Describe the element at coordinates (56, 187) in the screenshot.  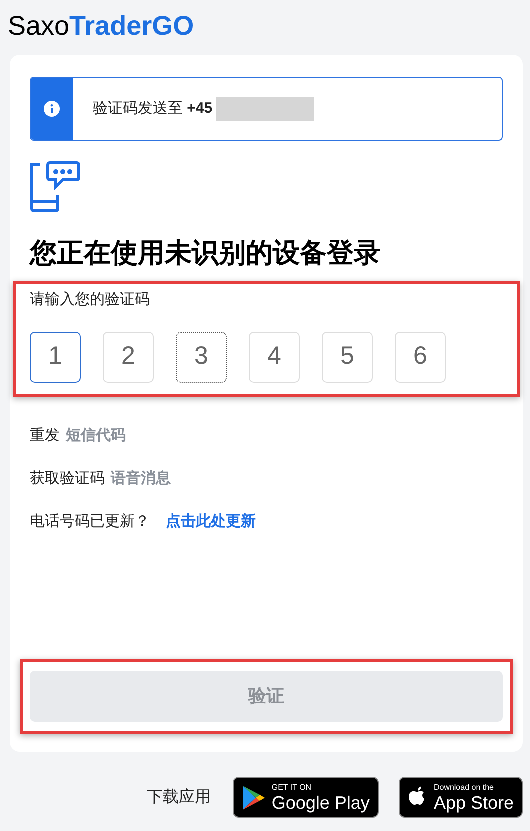
I see `phone-chat-icon` at that location.